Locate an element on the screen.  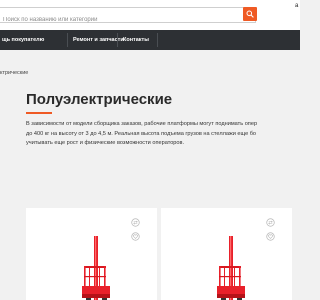
top-header: а is located at coordinates (150, 15).